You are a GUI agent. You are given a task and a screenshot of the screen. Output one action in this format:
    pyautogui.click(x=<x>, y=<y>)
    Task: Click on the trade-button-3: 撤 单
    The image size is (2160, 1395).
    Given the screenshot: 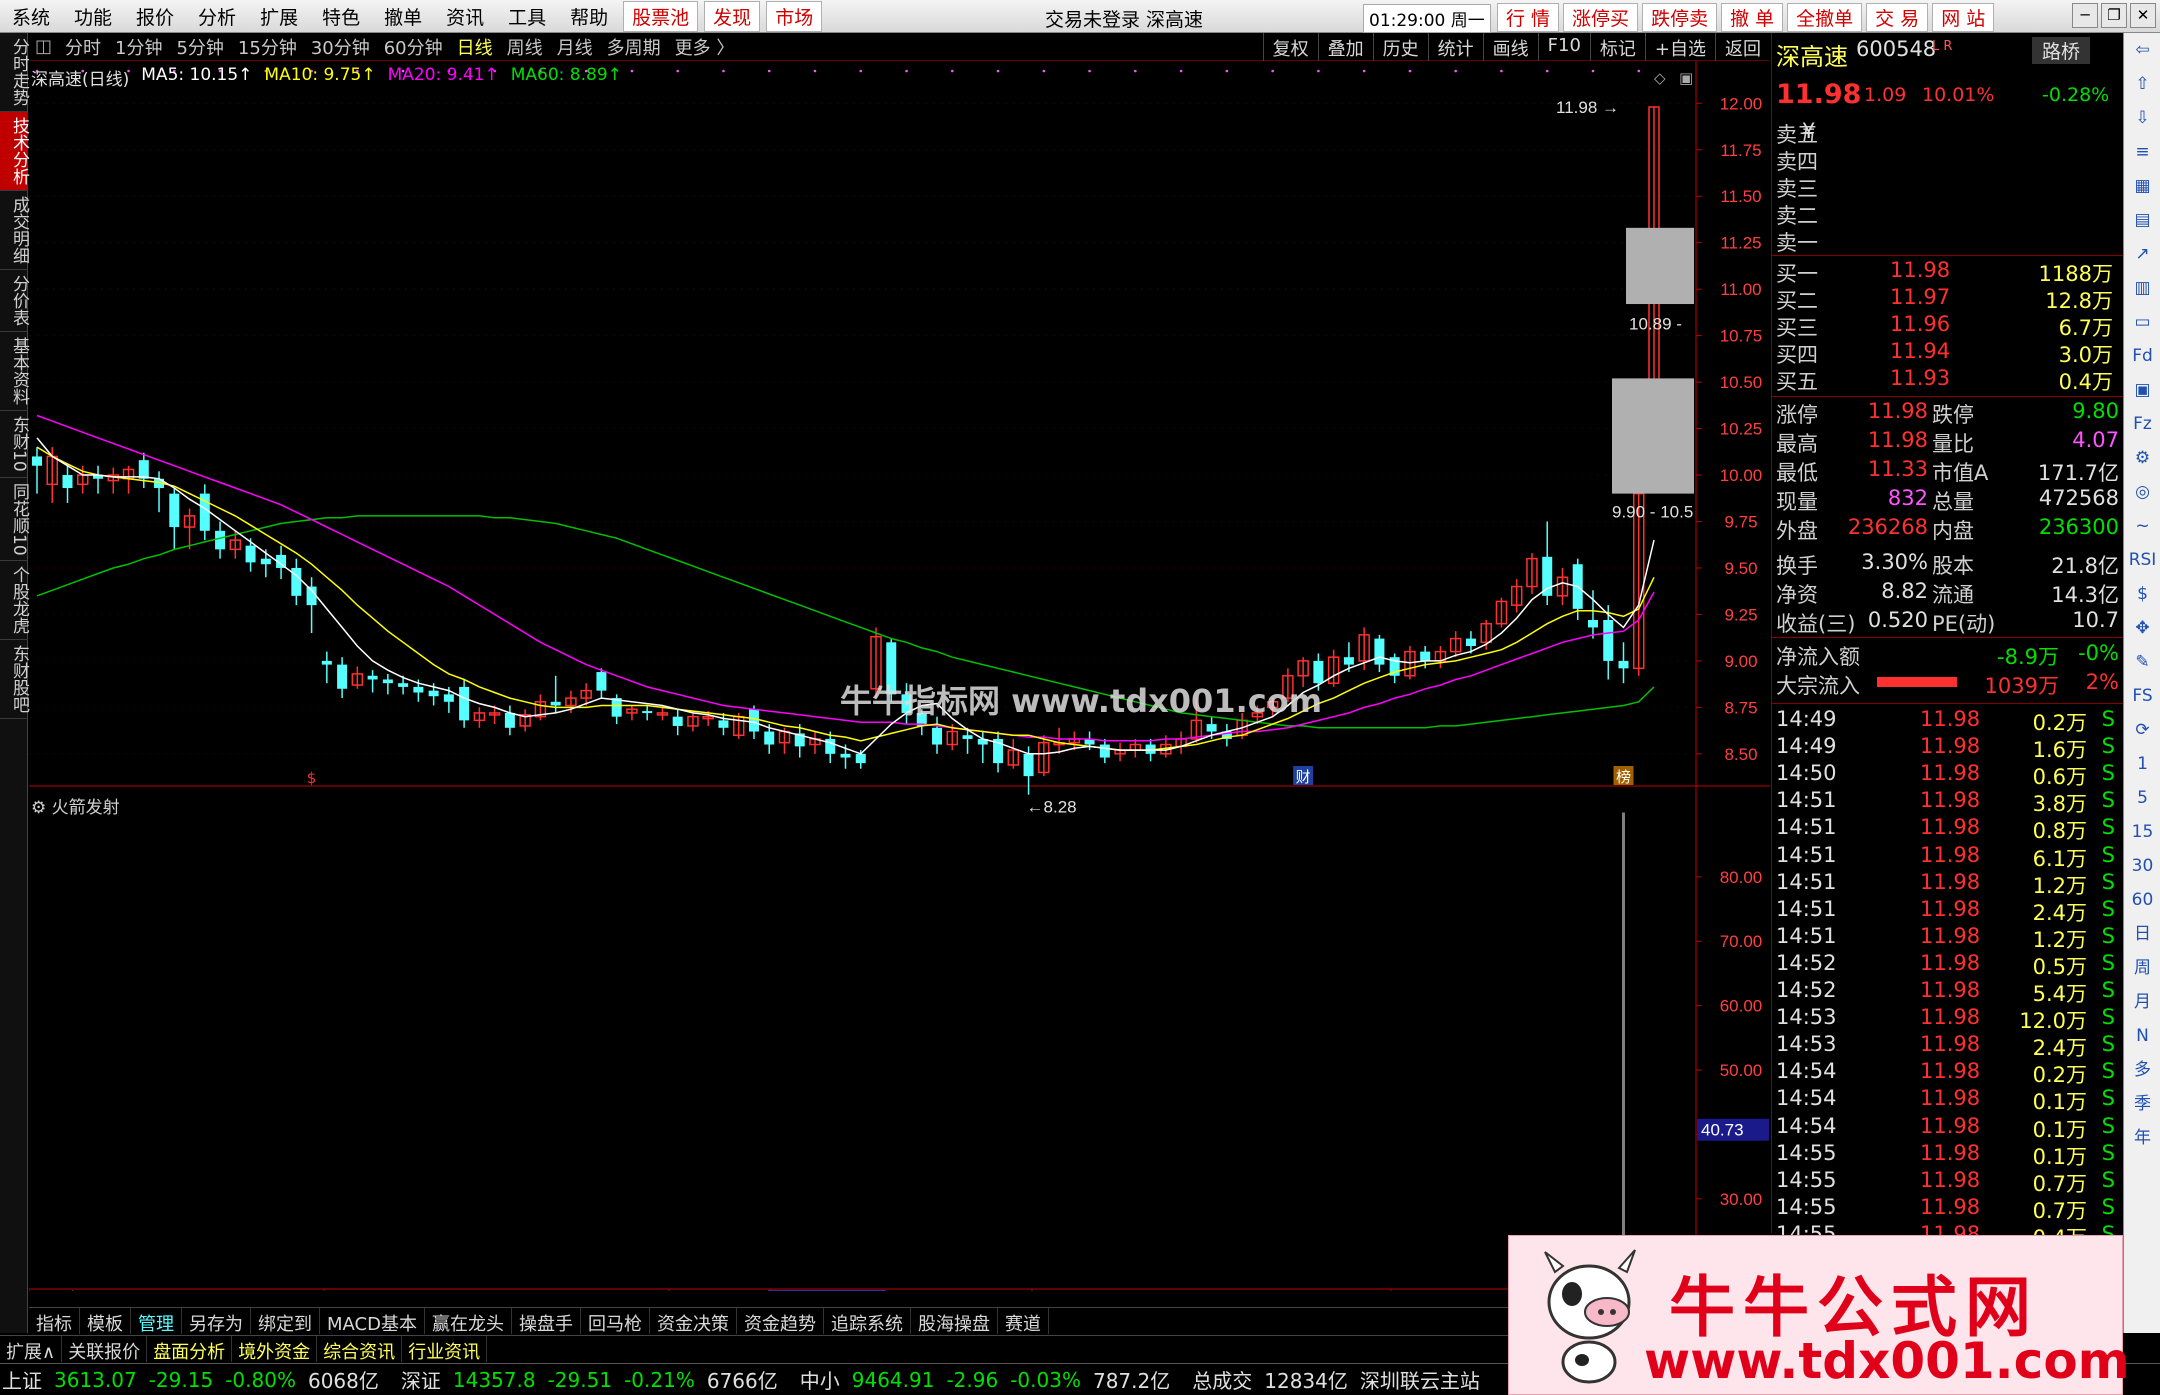 What is the action you would take?
    pyautogui.click(x=1752, y=17)
    